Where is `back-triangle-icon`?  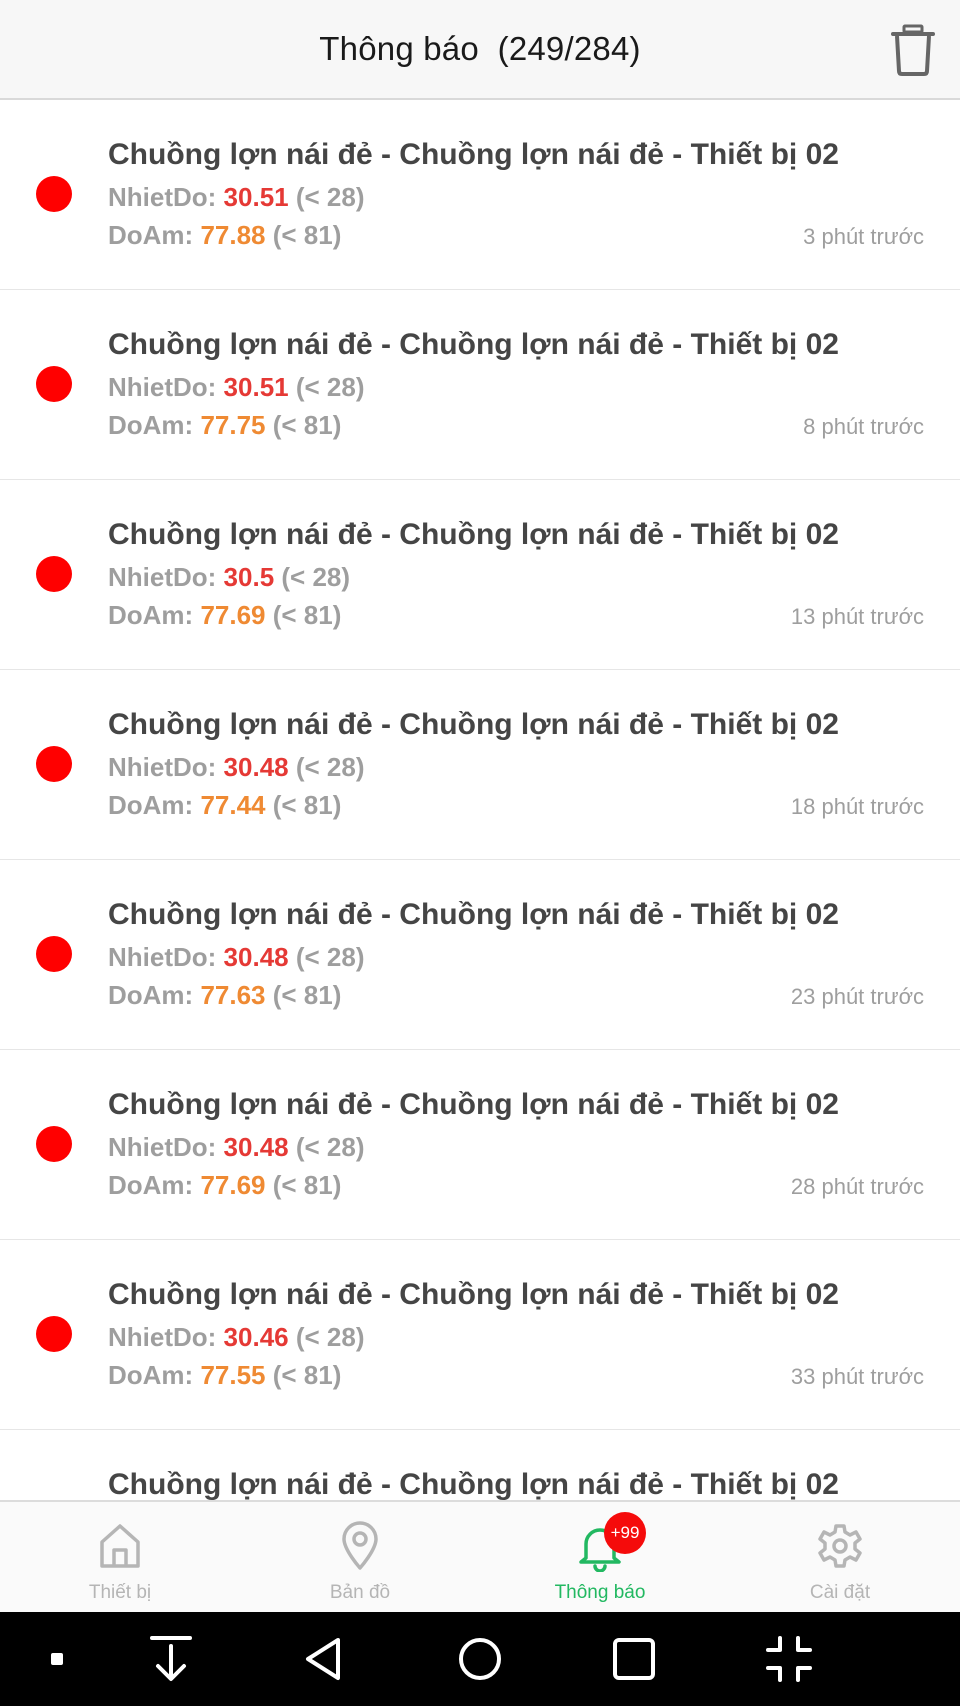
back-triangle-icon is located at coordinates (325, 1659).